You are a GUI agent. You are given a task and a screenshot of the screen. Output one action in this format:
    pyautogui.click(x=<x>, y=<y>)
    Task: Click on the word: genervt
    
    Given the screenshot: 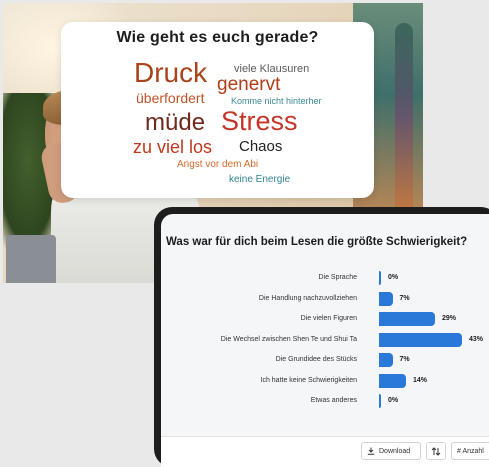 What is the action you would take?
    pyautogui.click(x=249, y=84)
    